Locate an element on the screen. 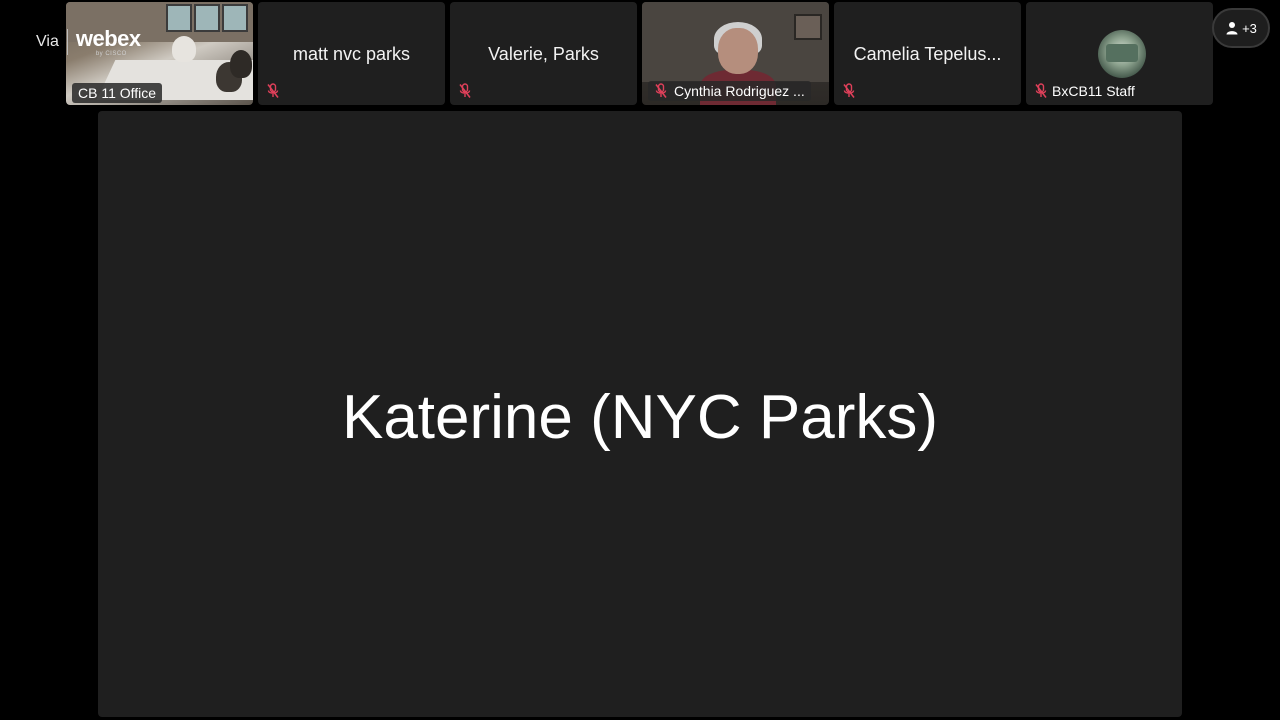  participant-name: Valerie, Parks is located at coordinates (543, 54).